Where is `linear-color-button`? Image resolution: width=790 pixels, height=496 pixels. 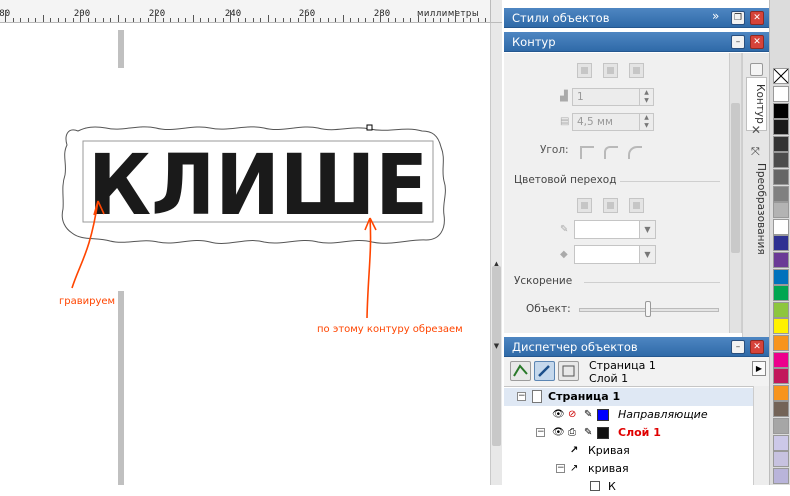
linear-color-button is located at coordinates (584, 205).